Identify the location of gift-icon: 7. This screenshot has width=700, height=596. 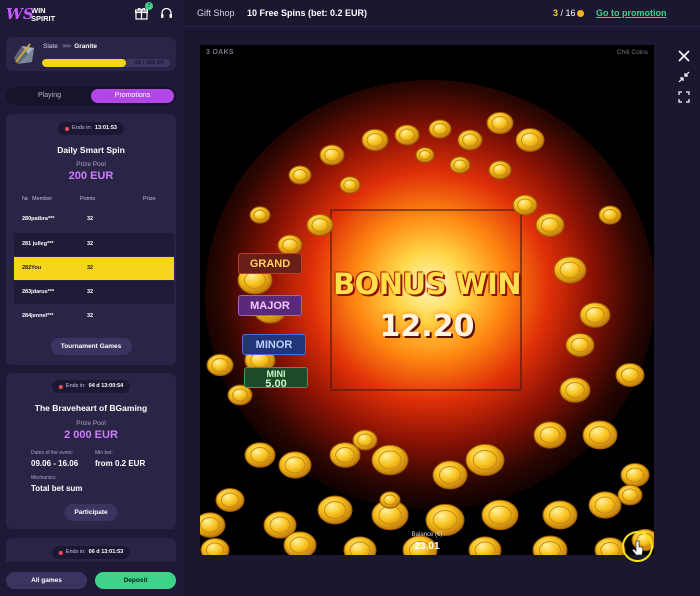
(143, 11).